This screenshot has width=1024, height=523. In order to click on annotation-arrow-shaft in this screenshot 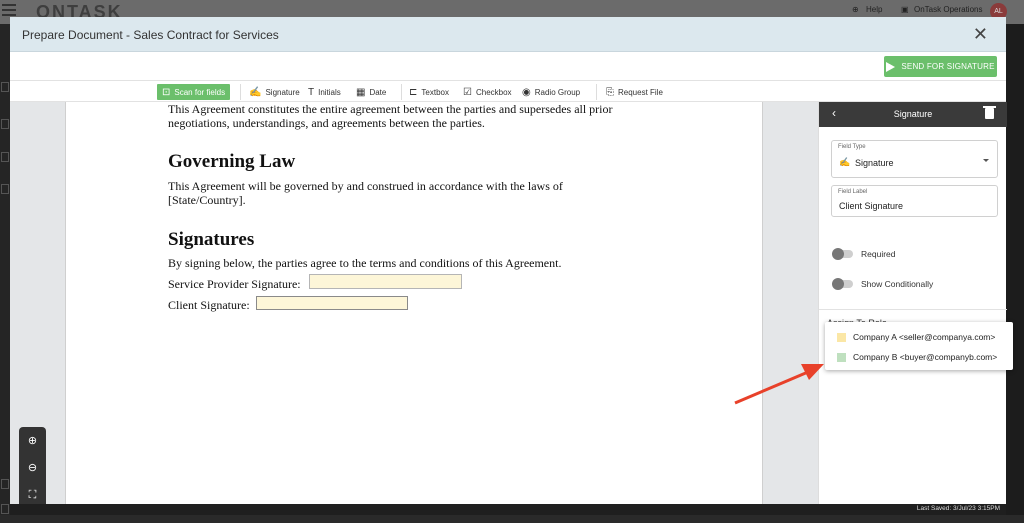, I will do `click(771, 387)`.